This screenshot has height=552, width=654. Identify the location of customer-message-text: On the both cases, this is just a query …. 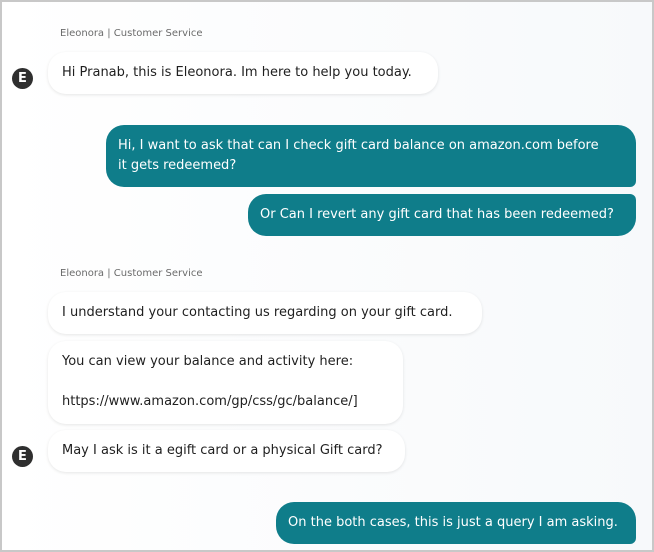
(453, 522).